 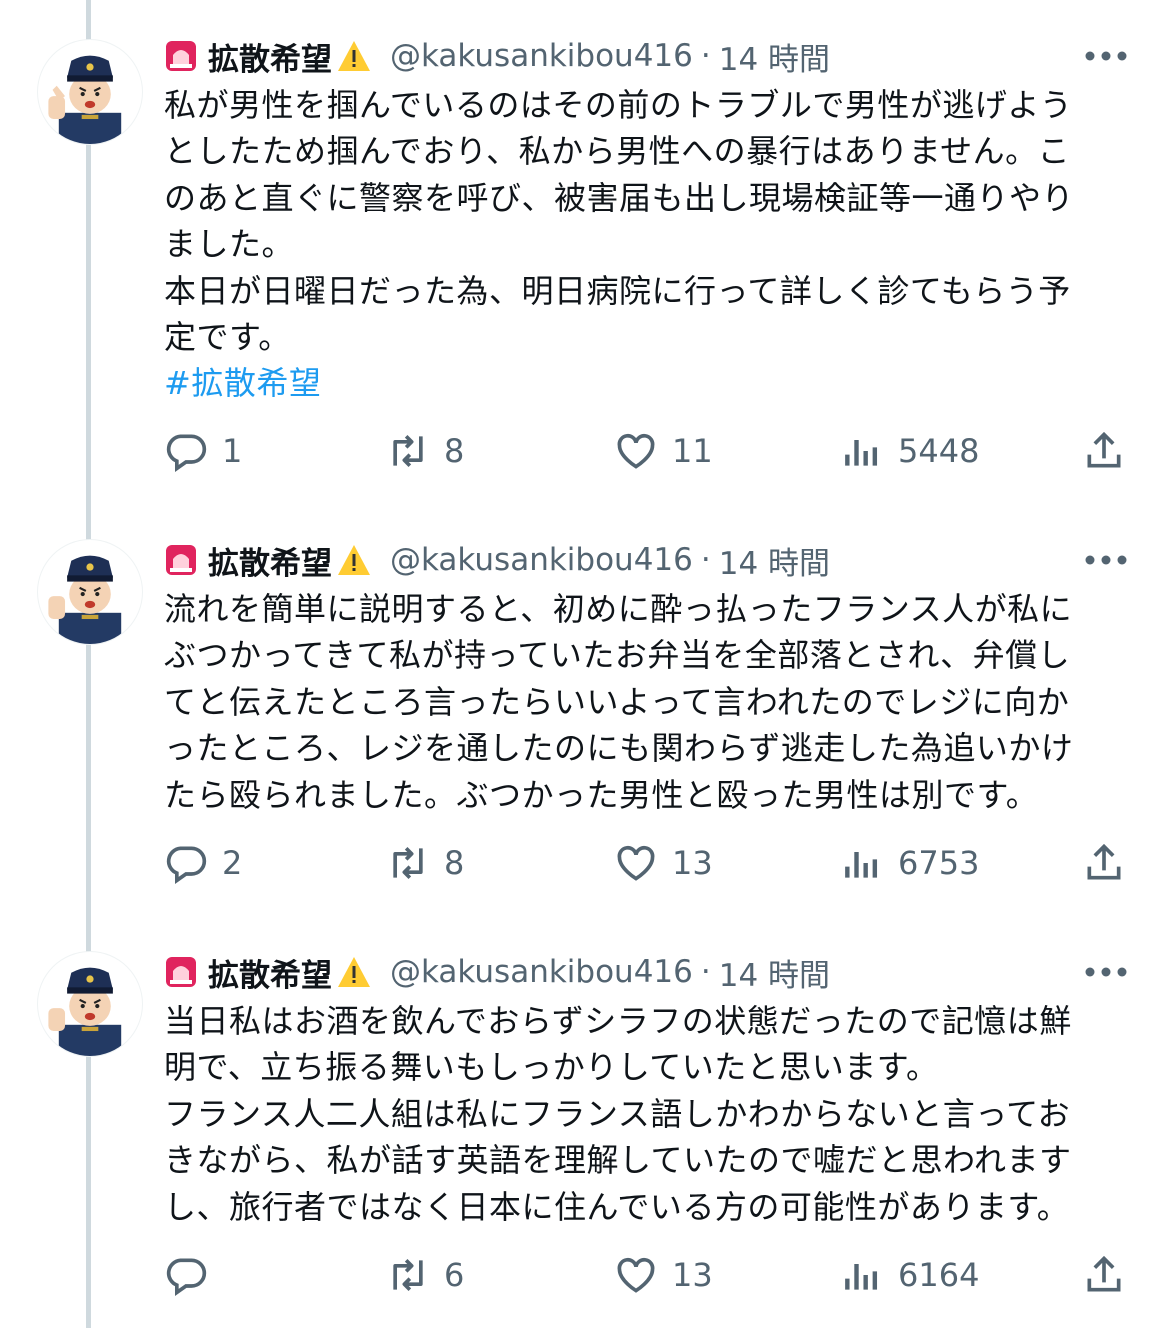 I want to click on like-button: 11, so click(x=663, y=451).